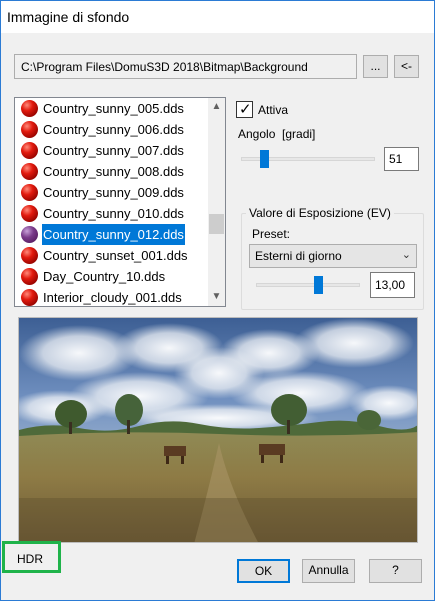  I want to click on back-button: <-, so click(406, 66).